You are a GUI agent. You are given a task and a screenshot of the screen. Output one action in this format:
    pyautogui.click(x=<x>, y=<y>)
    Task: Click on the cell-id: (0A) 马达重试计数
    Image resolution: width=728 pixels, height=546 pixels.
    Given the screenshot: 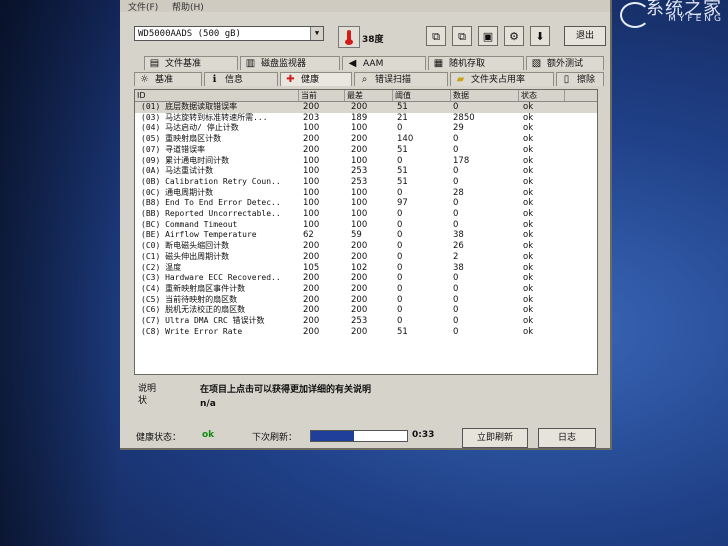 What is the action you would take?
    pyautogui.click(x=177, y=171)
    